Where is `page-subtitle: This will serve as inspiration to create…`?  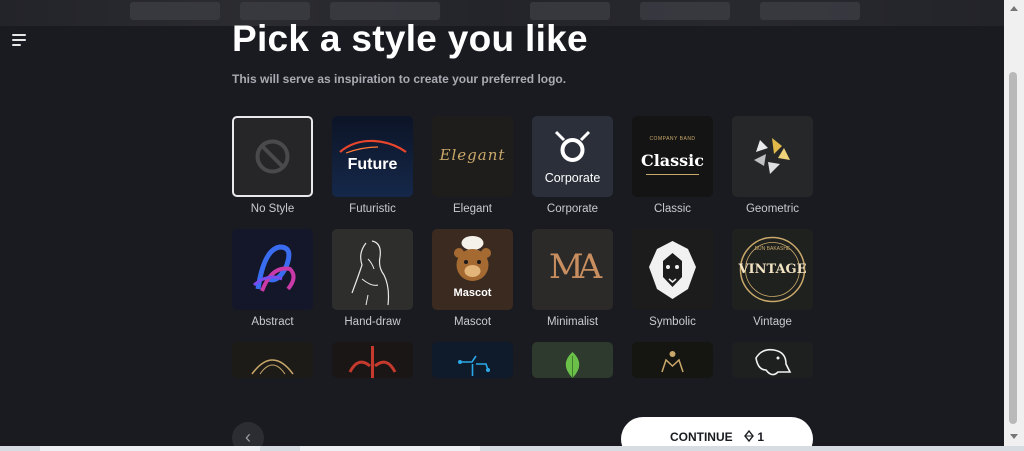 page-subtitle: This will serve as inspiration to create… is located at coordinates (399, 79).